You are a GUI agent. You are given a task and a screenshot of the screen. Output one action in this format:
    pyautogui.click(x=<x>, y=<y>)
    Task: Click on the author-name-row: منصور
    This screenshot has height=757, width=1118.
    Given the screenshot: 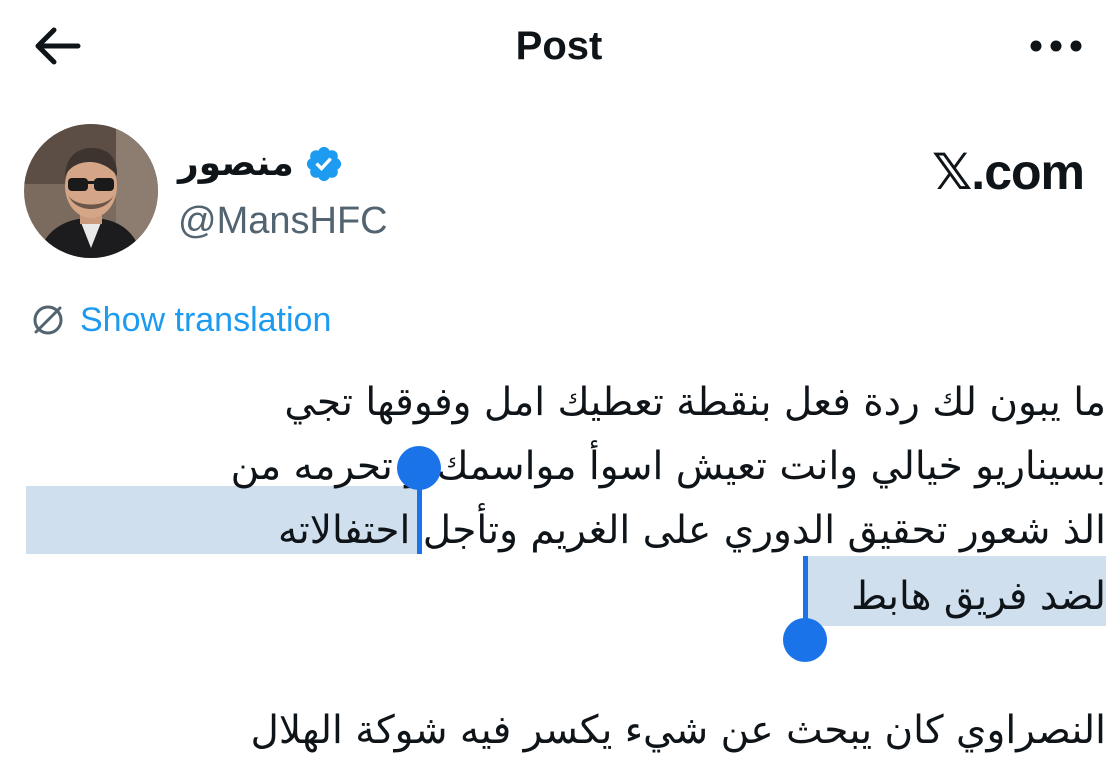 What is the action you would take?
    pyautogui.click(x=261, y=164)
    